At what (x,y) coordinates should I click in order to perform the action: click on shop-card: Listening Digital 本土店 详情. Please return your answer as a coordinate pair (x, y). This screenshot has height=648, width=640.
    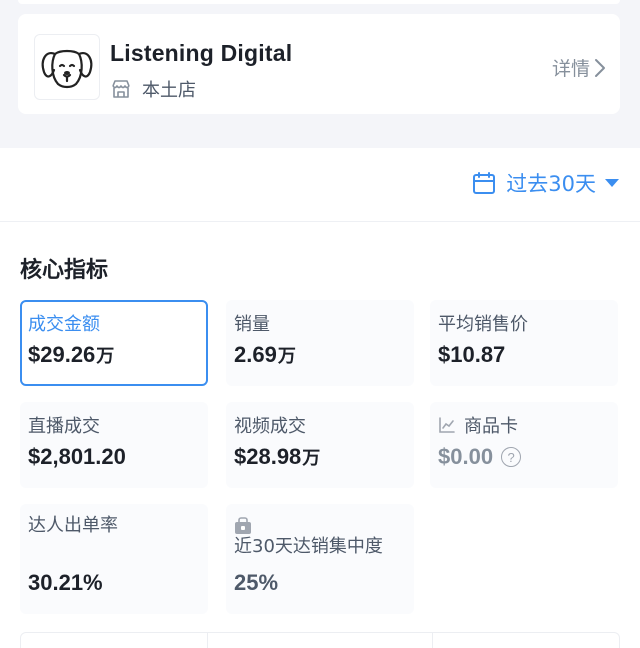
    Looking at the image, I should click on (319, 64).